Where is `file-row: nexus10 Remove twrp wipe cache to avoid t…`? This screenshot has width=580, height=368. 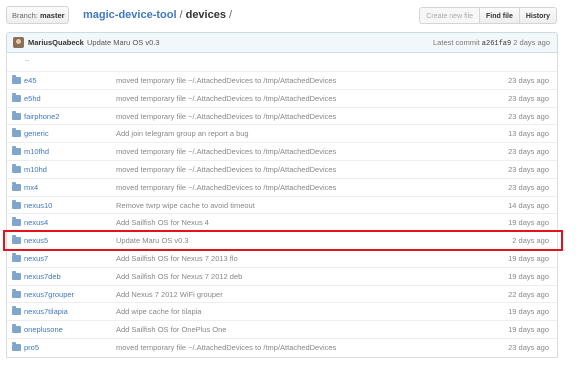 file-row: nexus10 Remove twrp wipe cache to avoid t… is located at coordinates (282, 204).